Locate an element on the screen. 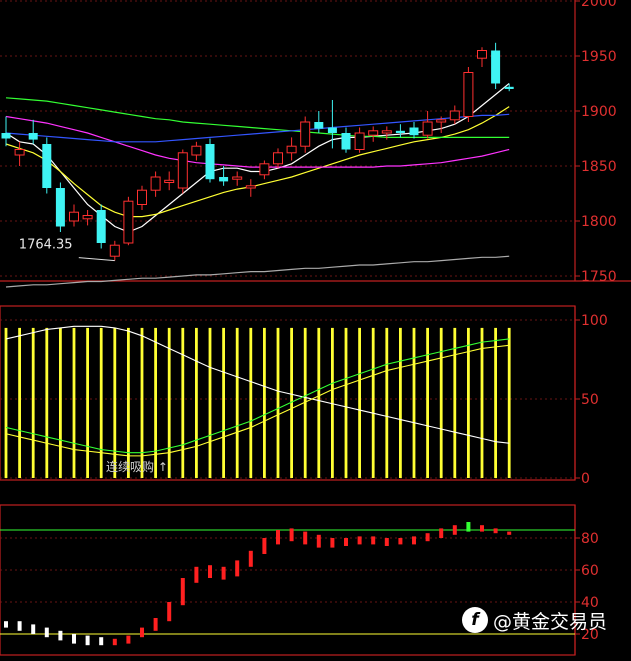 The image size is (631, 661). price-tick-label: 1850 is located at coordinates (599, 167).